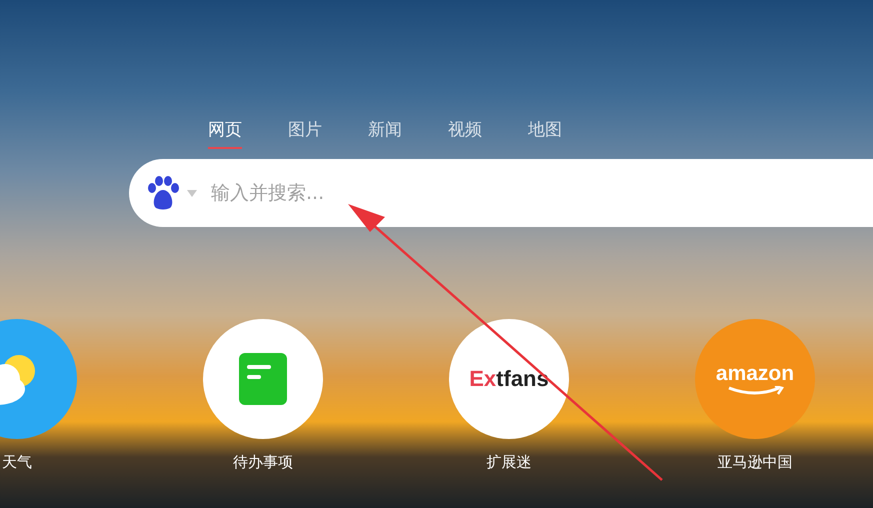 This screenshot has height=508, width=873. Describe the element at coordinates (225, 133) in the screenshot. I see `search-tab: 网页` at that location.